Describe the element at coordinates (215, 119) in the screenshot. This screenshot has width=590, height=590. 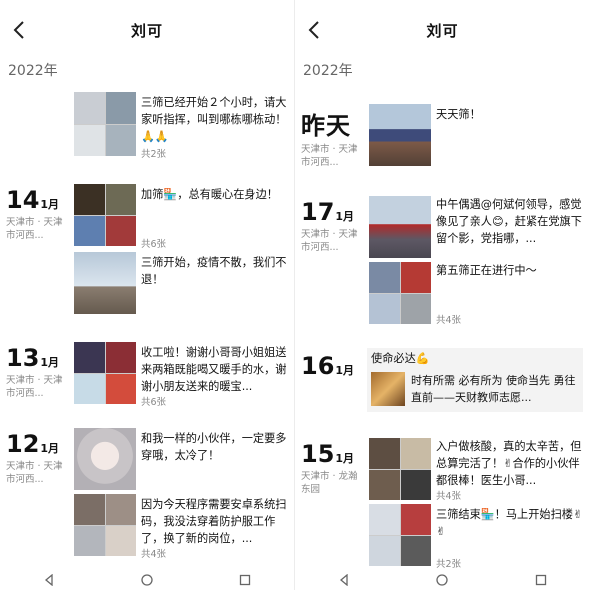
I see `post-text: 三筛已经开始２个小时，请大家听指挥，叫到哪栋哪栋动！🙏🙏` at that location.